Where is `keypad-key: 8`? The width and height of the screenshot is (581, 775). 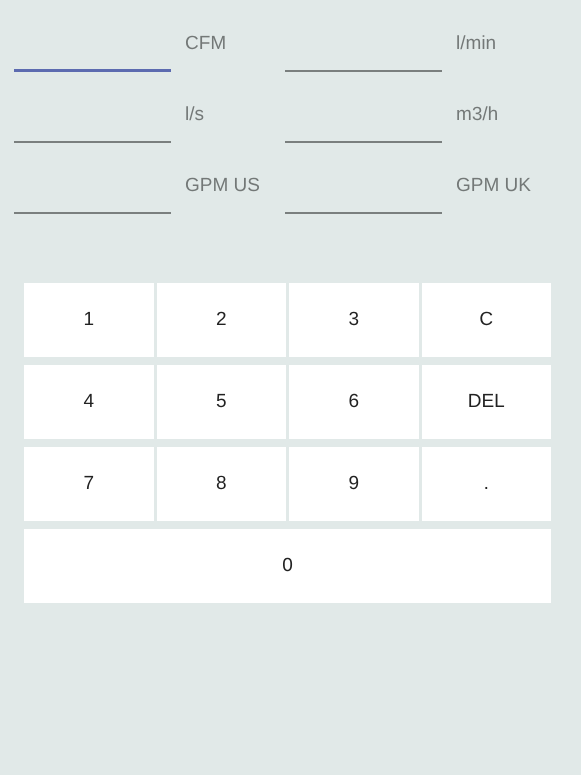 keypad-key: 8 is located at coordinates (221, 484).